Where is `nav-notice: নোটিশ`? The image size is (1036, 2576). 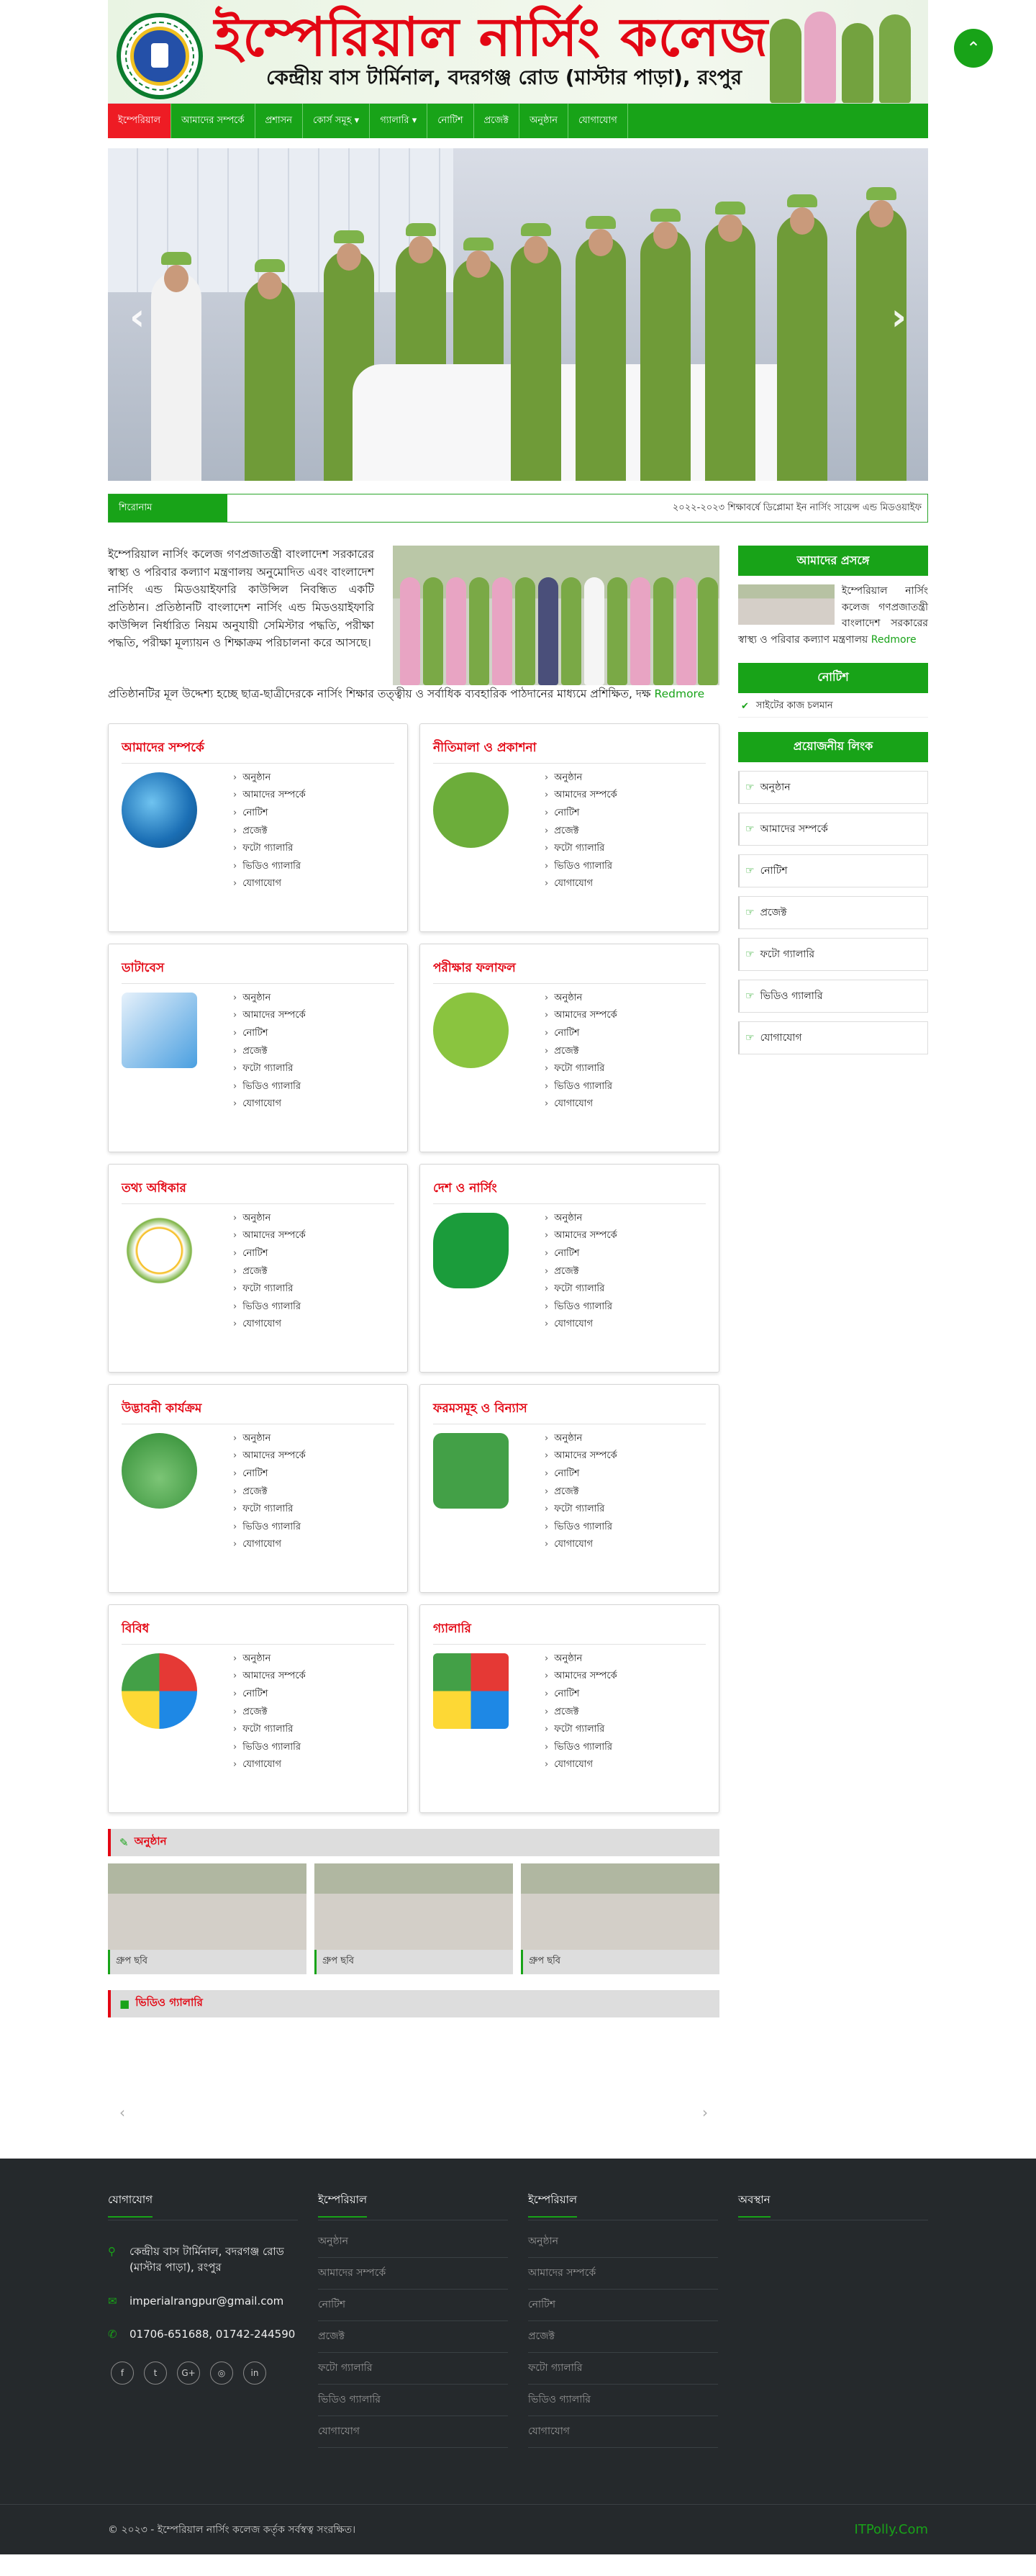 nav-notice: নোটিশ is located at coordinates (450, 121).